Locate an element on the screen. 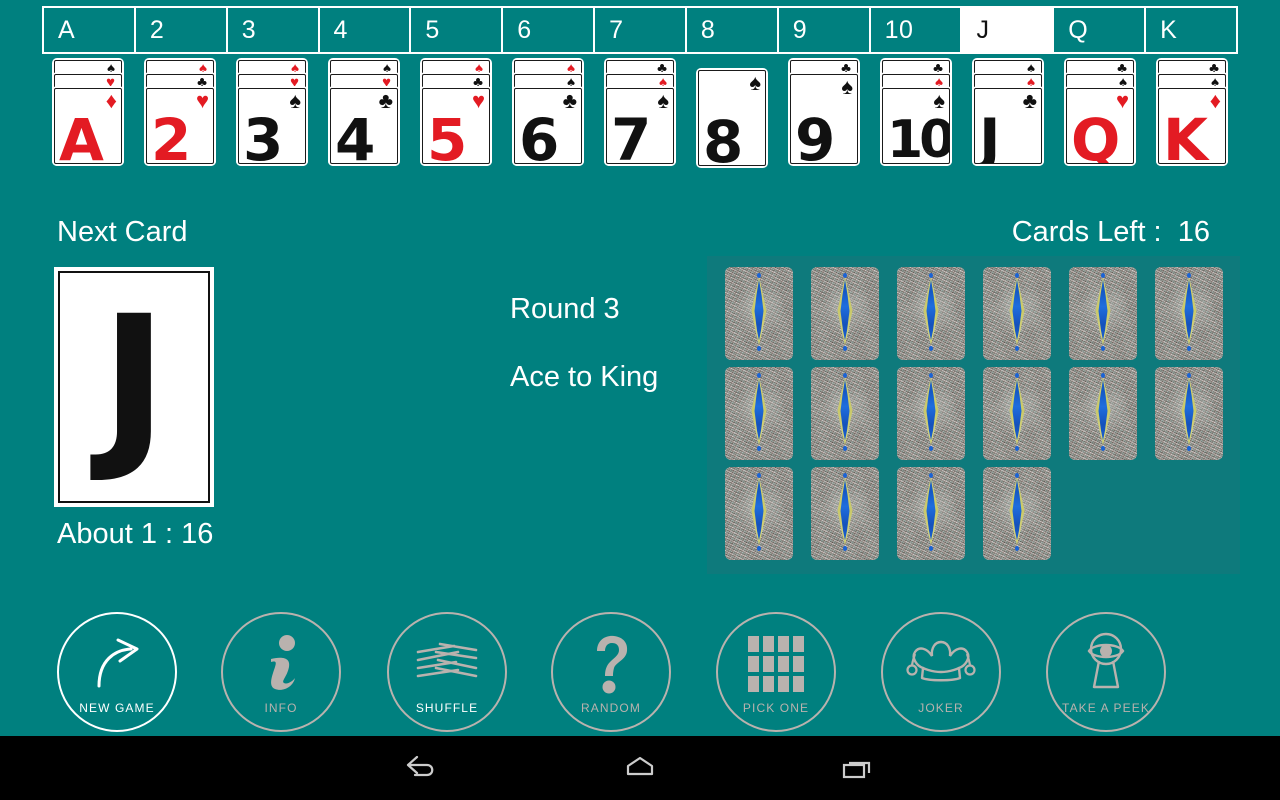  card-rank: 4 is located at coordinates (355, 135).